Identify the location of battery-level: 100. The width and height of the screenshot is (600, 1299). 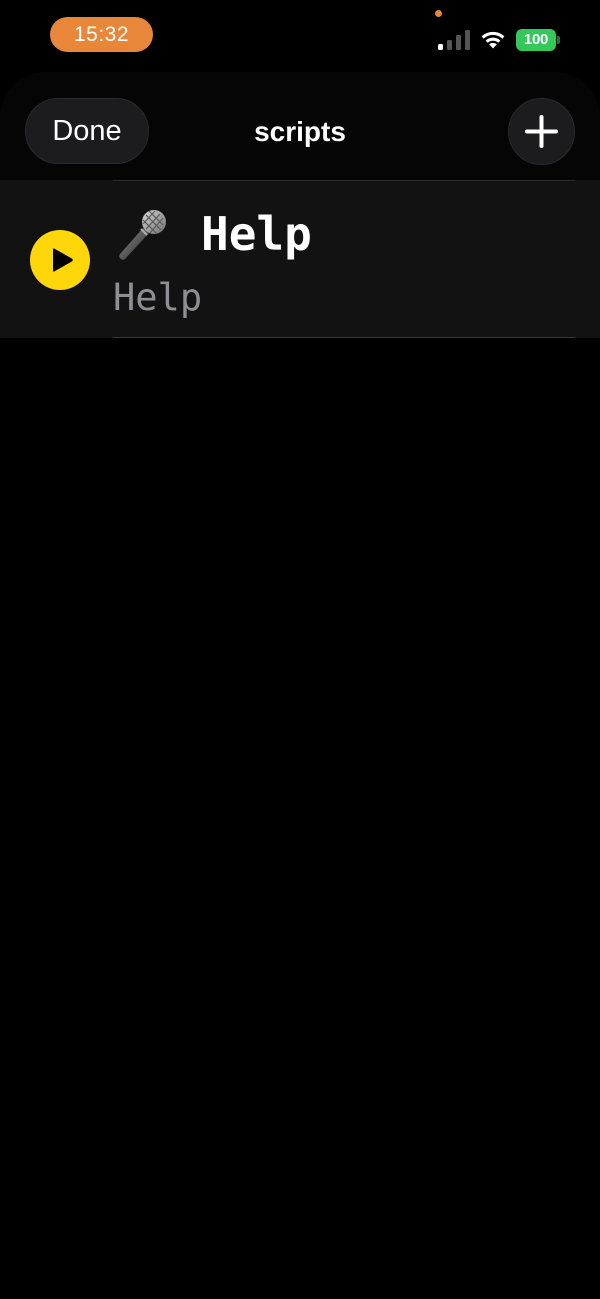
(536, 40).